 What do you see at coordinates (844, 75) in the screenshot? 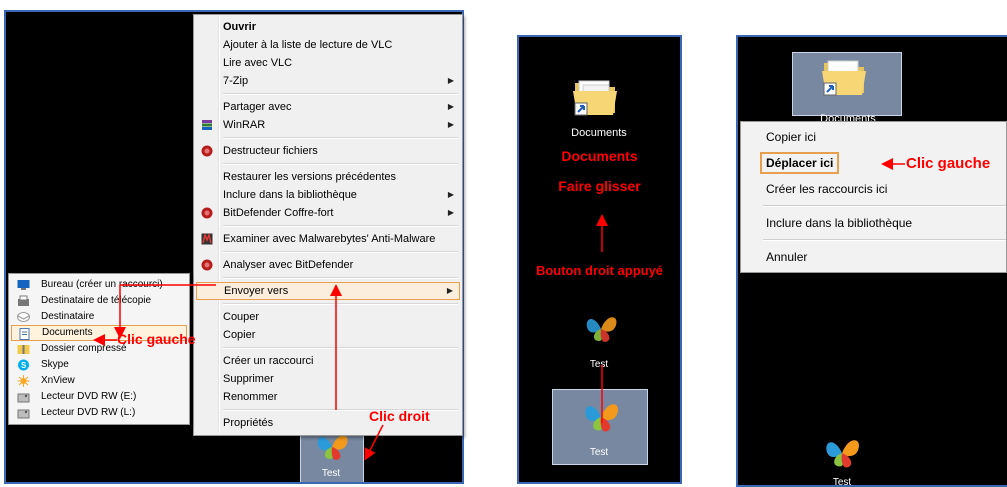
I see `documents-folder-icon` at bounding box center [844, 75].